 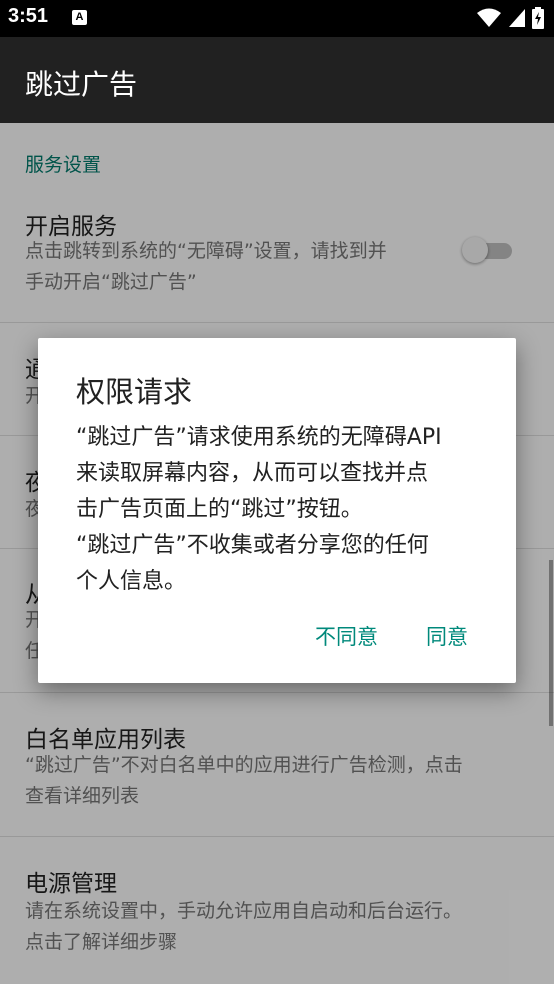 What do you see at coordinates (79, 17) in the screenshot?
I see `accessibility-a-icon: A` at bounding box center [79, 17].